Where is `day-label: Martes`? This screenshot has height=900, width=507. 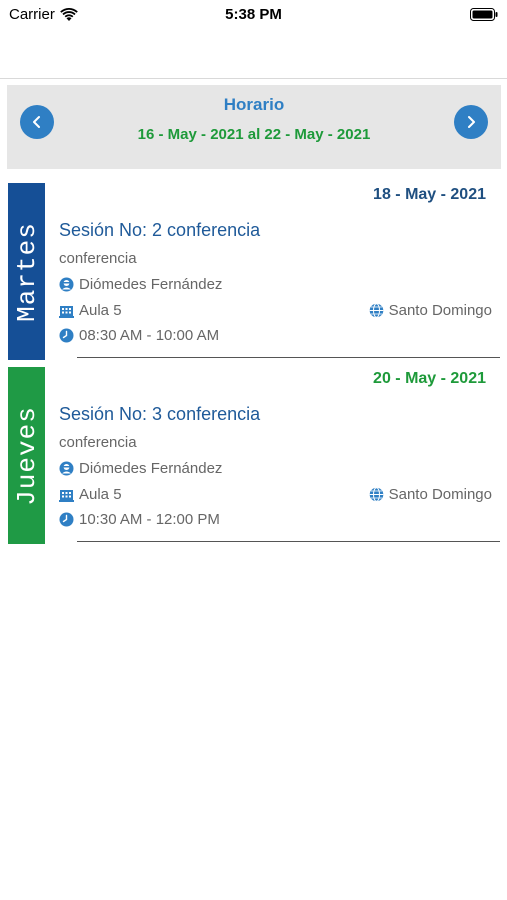
day-label: Martes is located at coordinates (26, 271).